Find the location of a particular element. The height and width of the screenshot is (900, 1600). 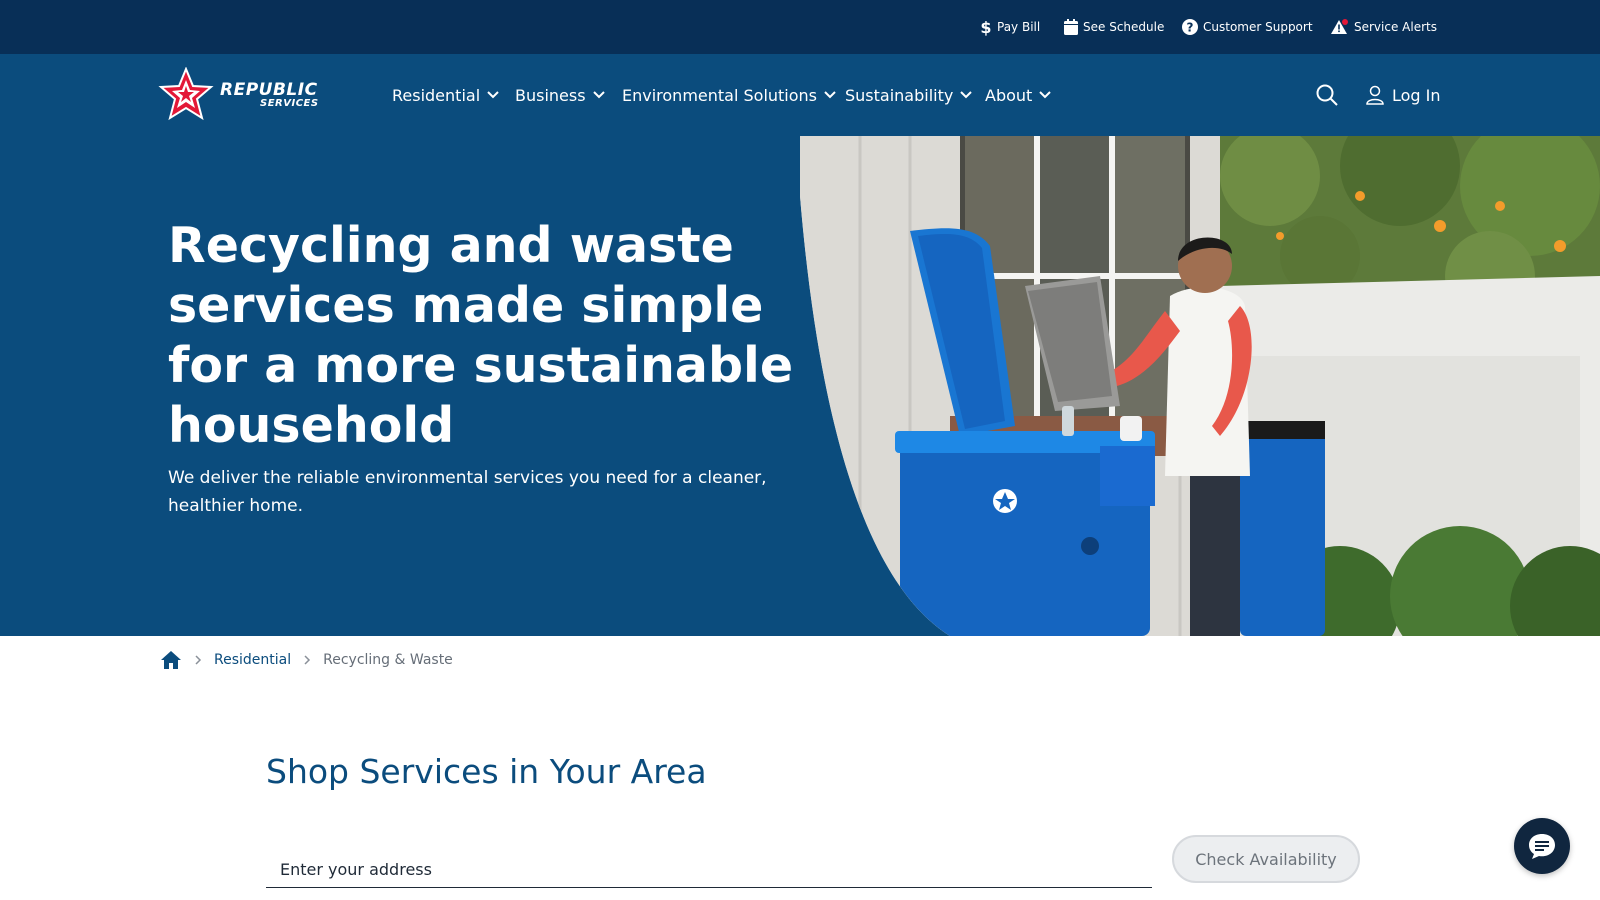

service-alerts-link: Service Alerts is located at coordinates (1384, 27).